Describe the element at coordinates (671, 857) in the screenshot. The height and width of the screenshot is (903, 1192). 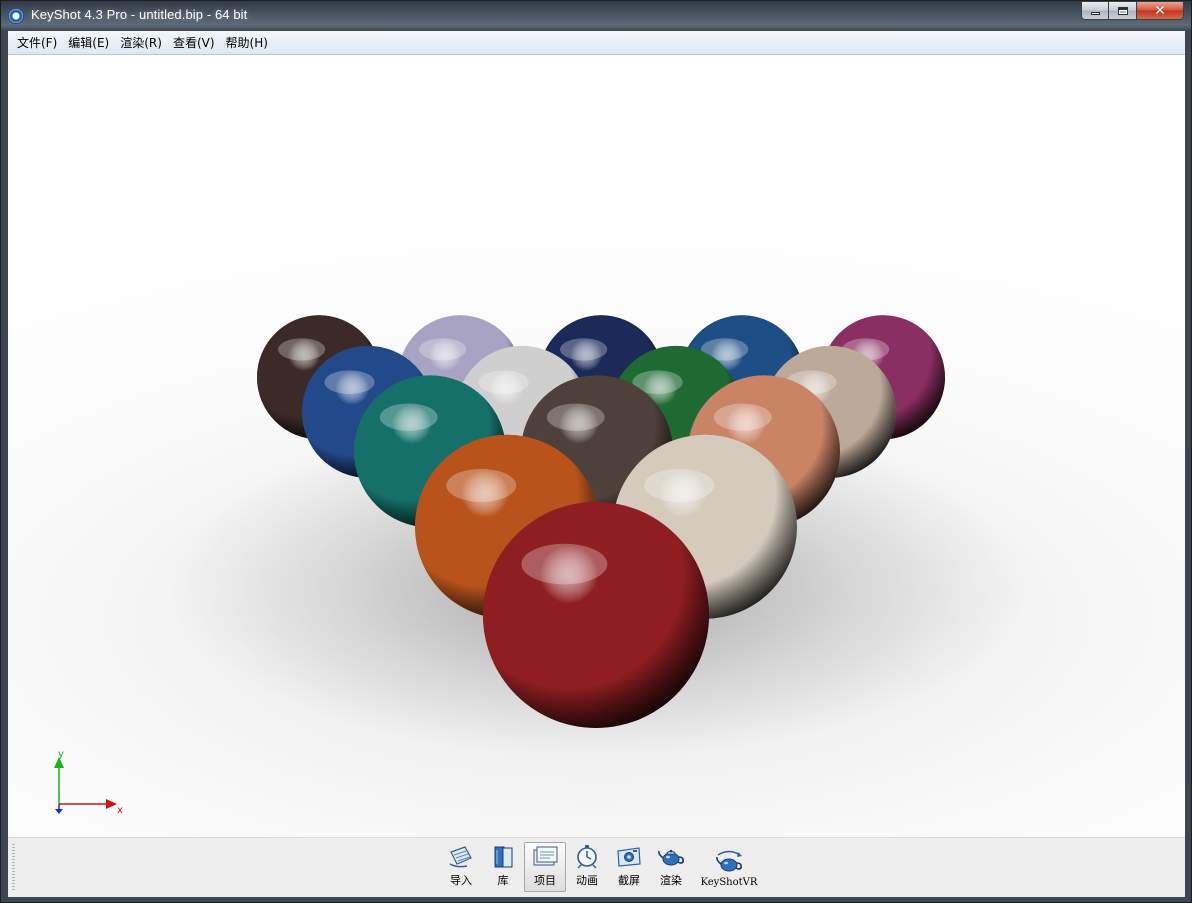
I see `render-teapot-icon` at that location.